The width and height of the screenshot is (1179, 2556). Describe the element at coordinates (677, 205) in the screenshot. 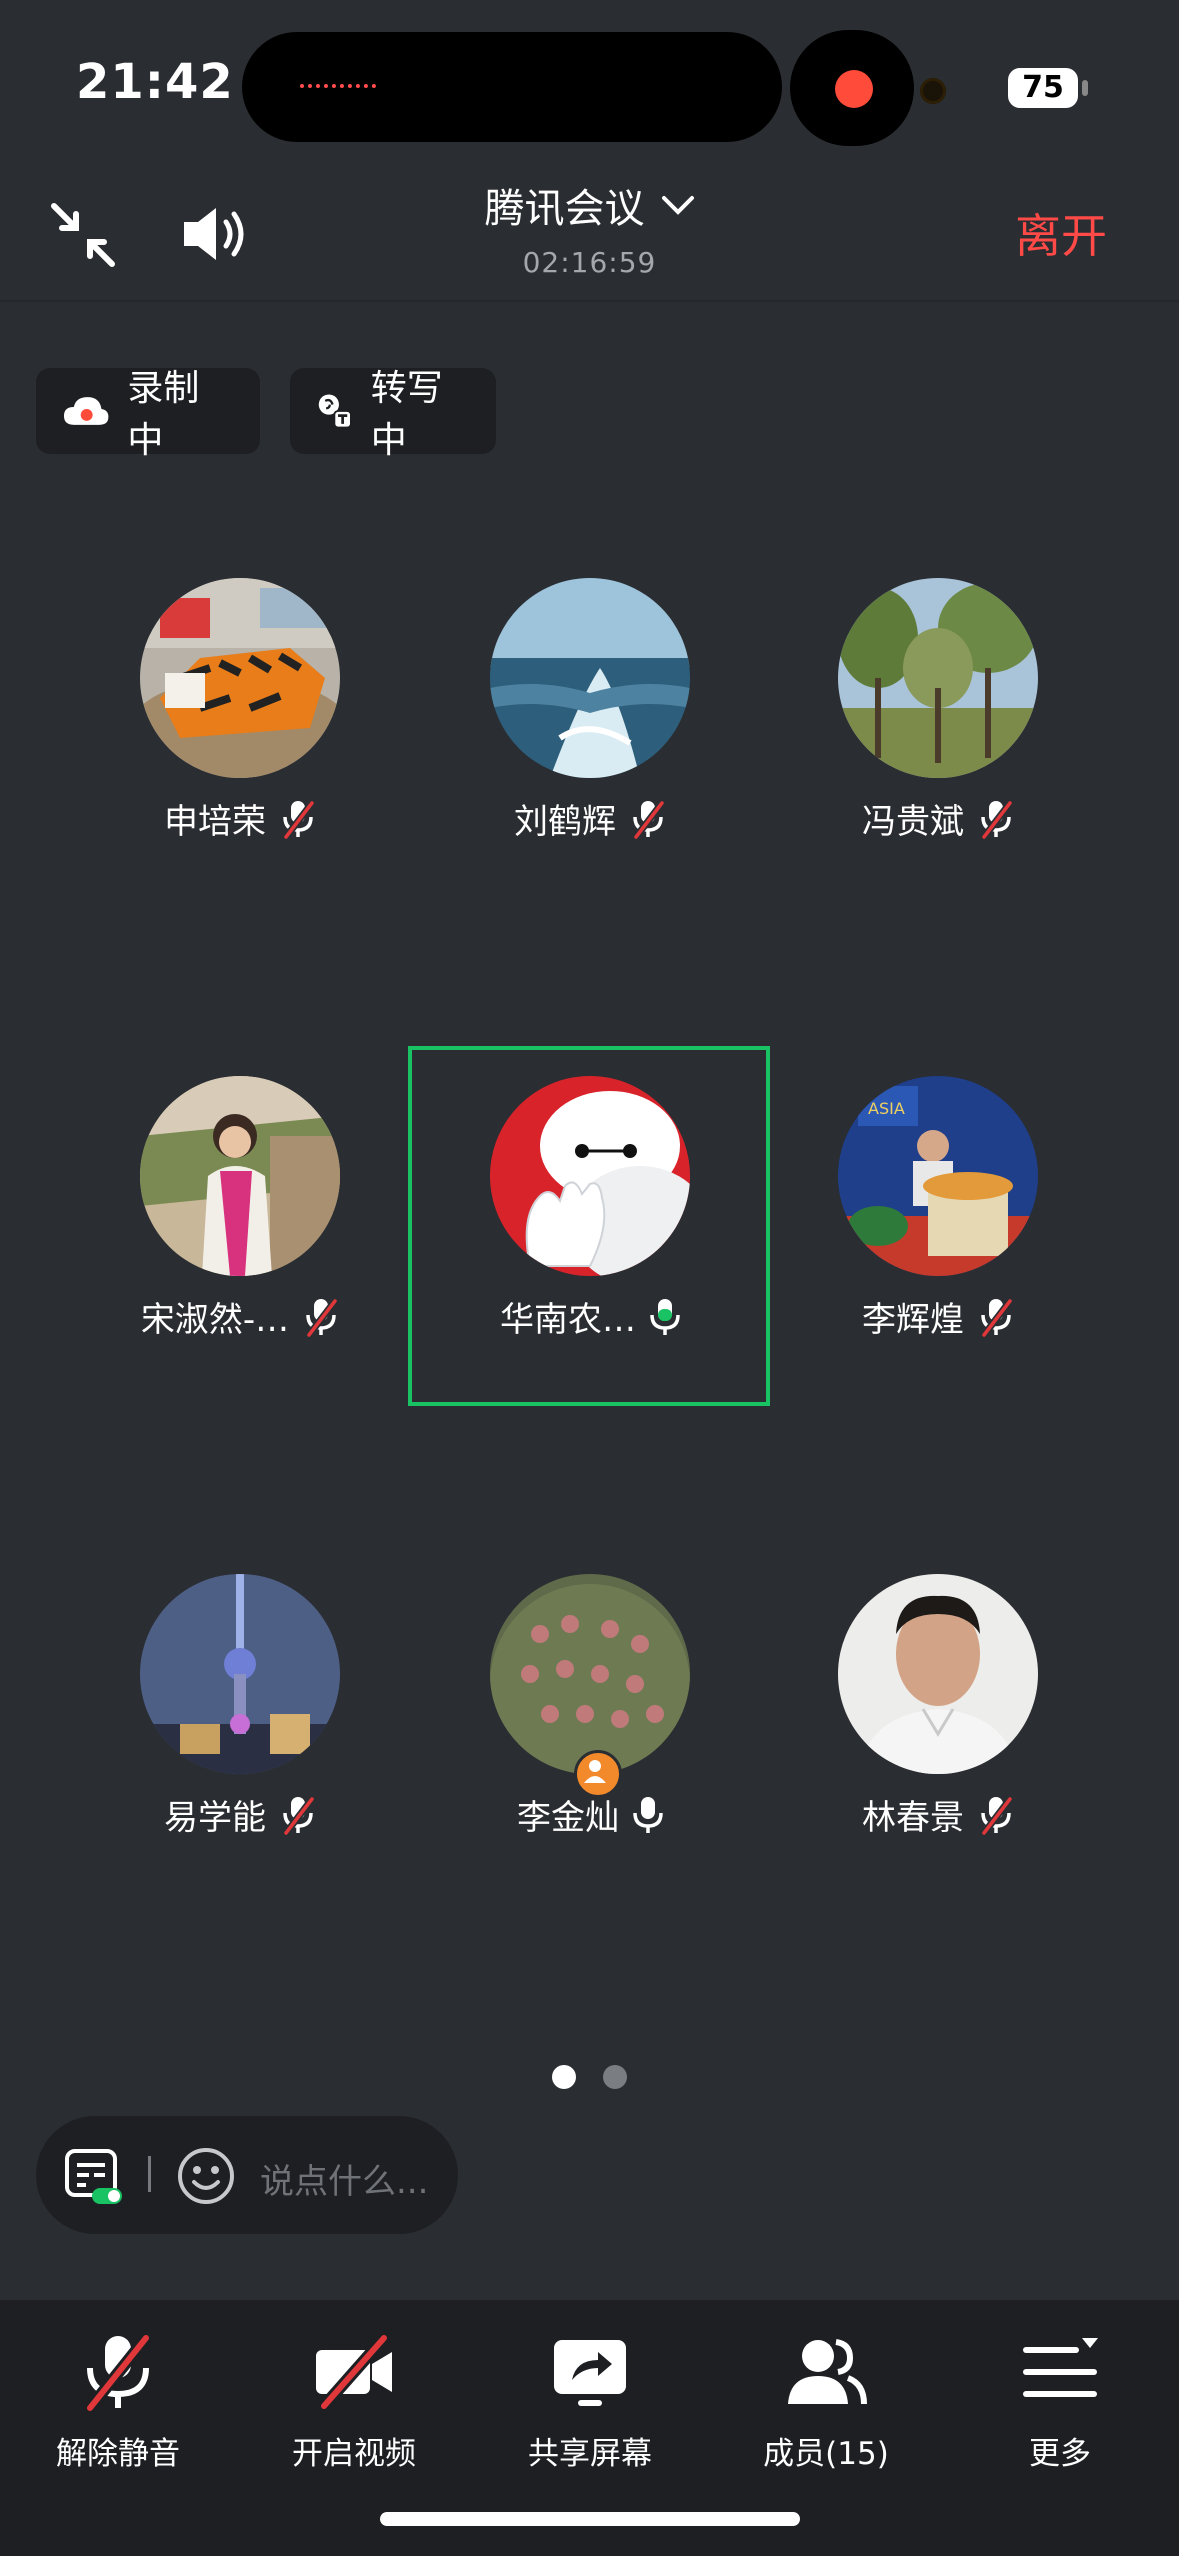

I see `chevron-down-icon` at that location.